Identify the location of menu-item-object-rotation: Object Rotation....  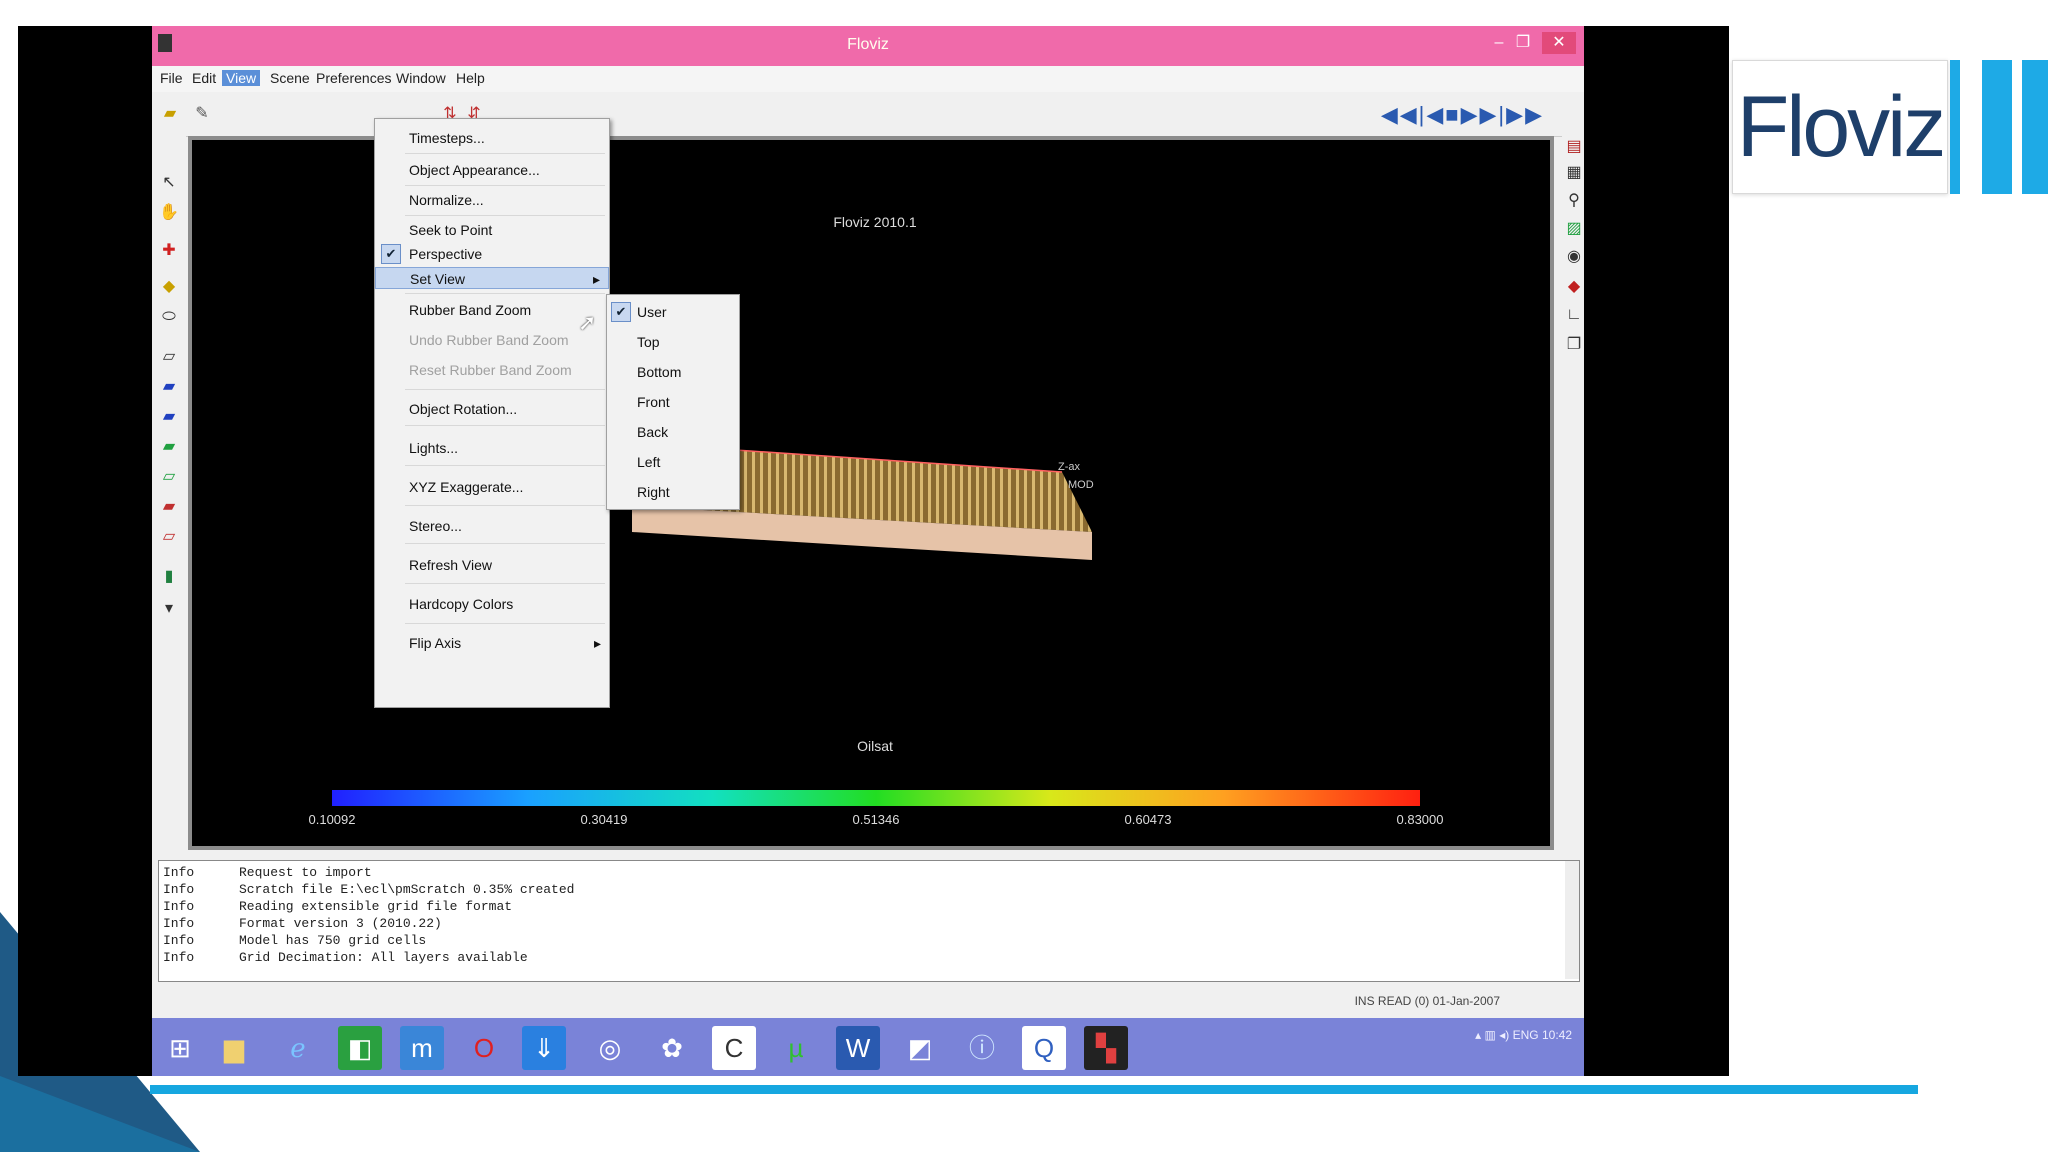
(492, 409).